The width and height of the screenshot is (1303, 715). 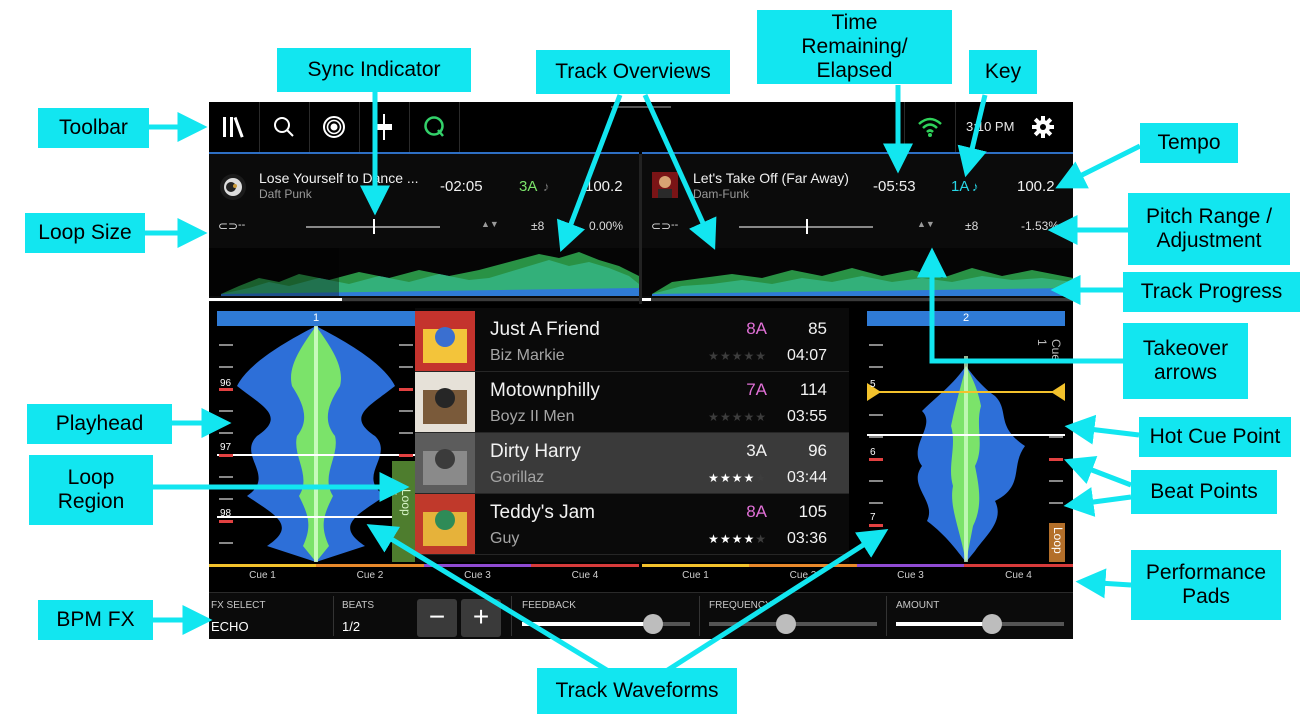 What do you see at coordinates (793, 624) in the screenshot?
I see `frequency-slider` at bounding box center [793, 624].